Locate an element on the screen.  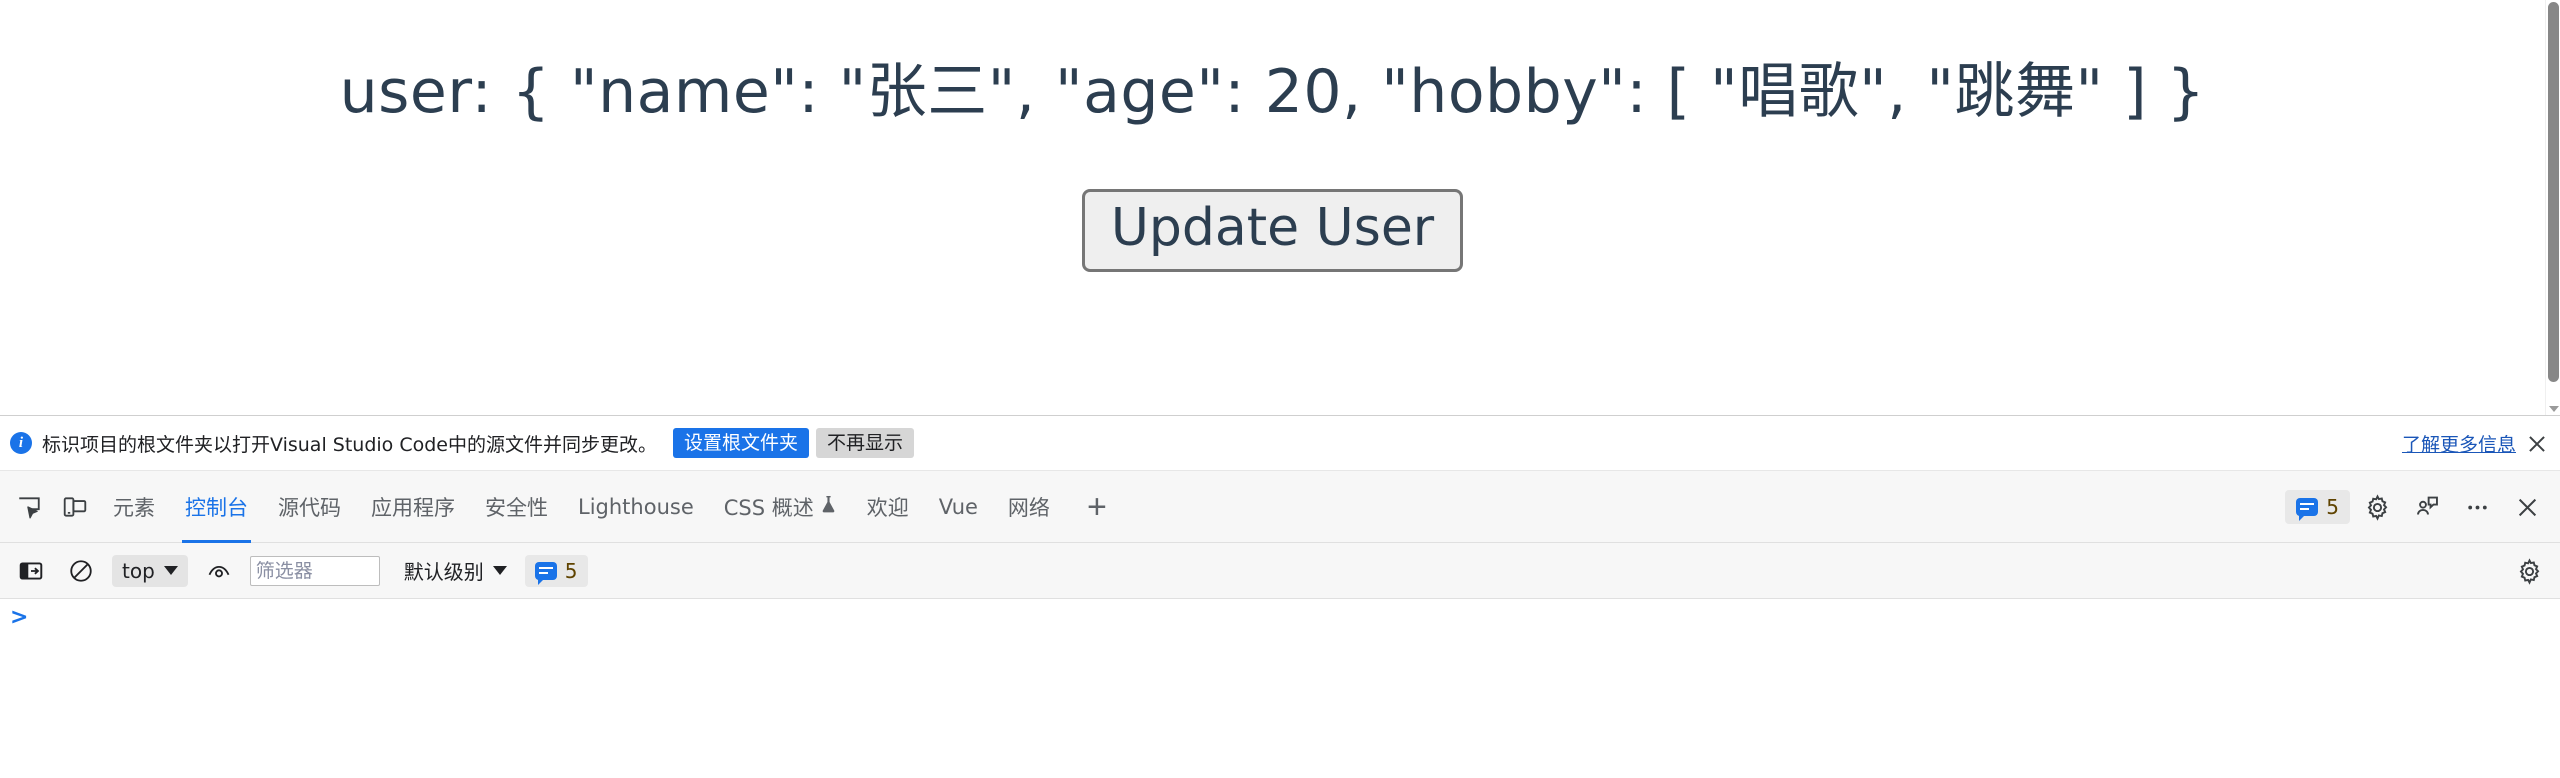
tab-label: Vue is located at coordinates (958, 506).